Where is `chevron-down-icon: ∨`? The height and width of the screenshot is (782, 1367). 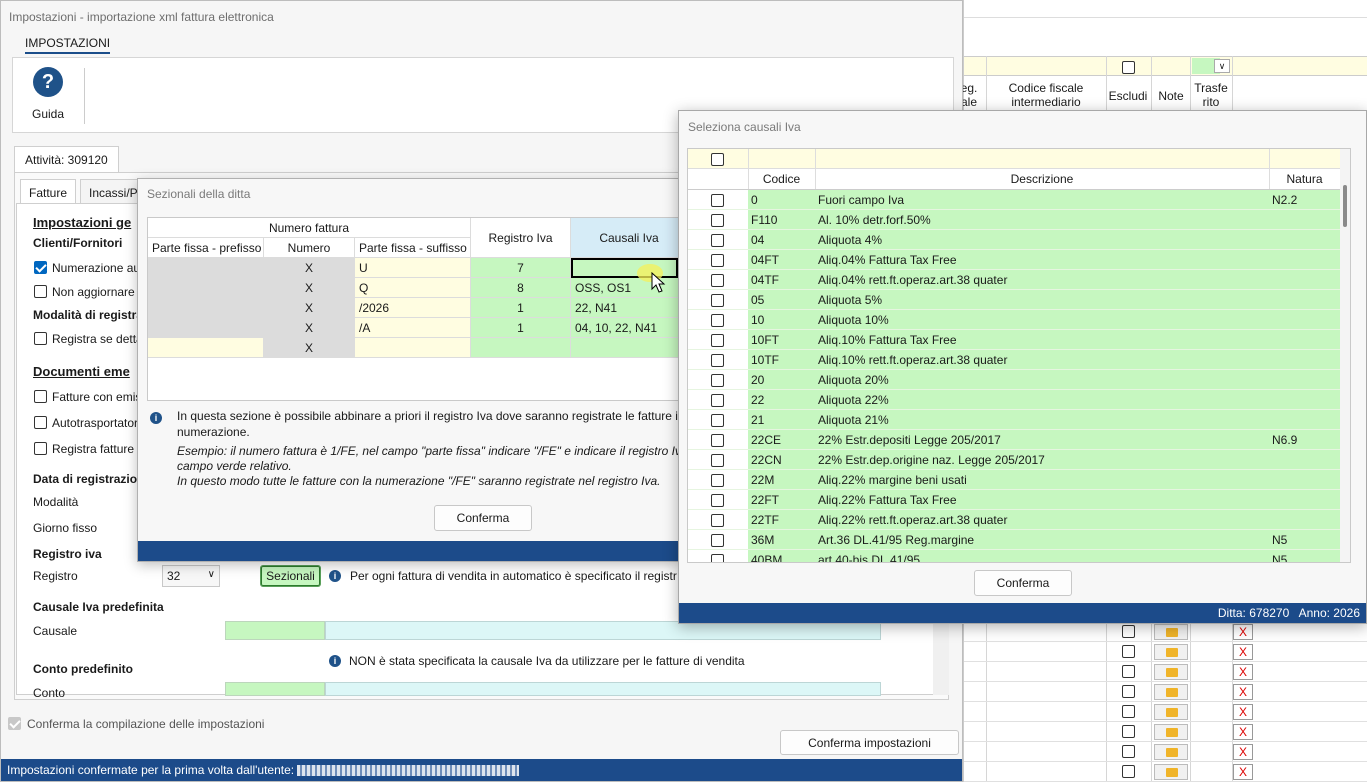
chevron-down-icon: ∨ is located at coordinates (1222, 66).